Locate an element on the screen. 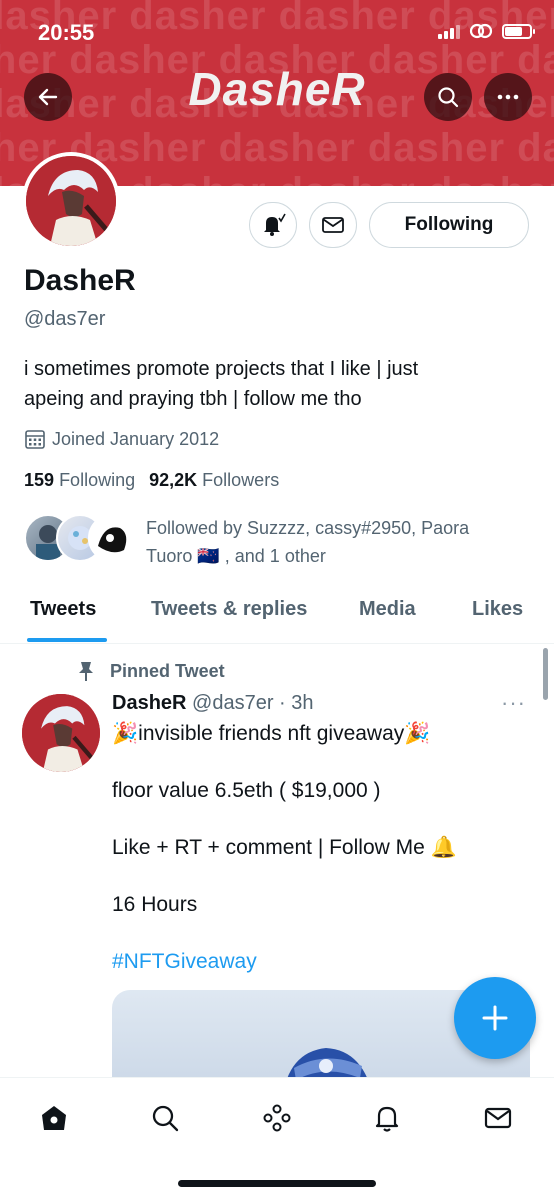 Image resolution: width=554 pixels, height=1200 pixels. tab-tweets: Tweets is located at coordinates (63, 609).